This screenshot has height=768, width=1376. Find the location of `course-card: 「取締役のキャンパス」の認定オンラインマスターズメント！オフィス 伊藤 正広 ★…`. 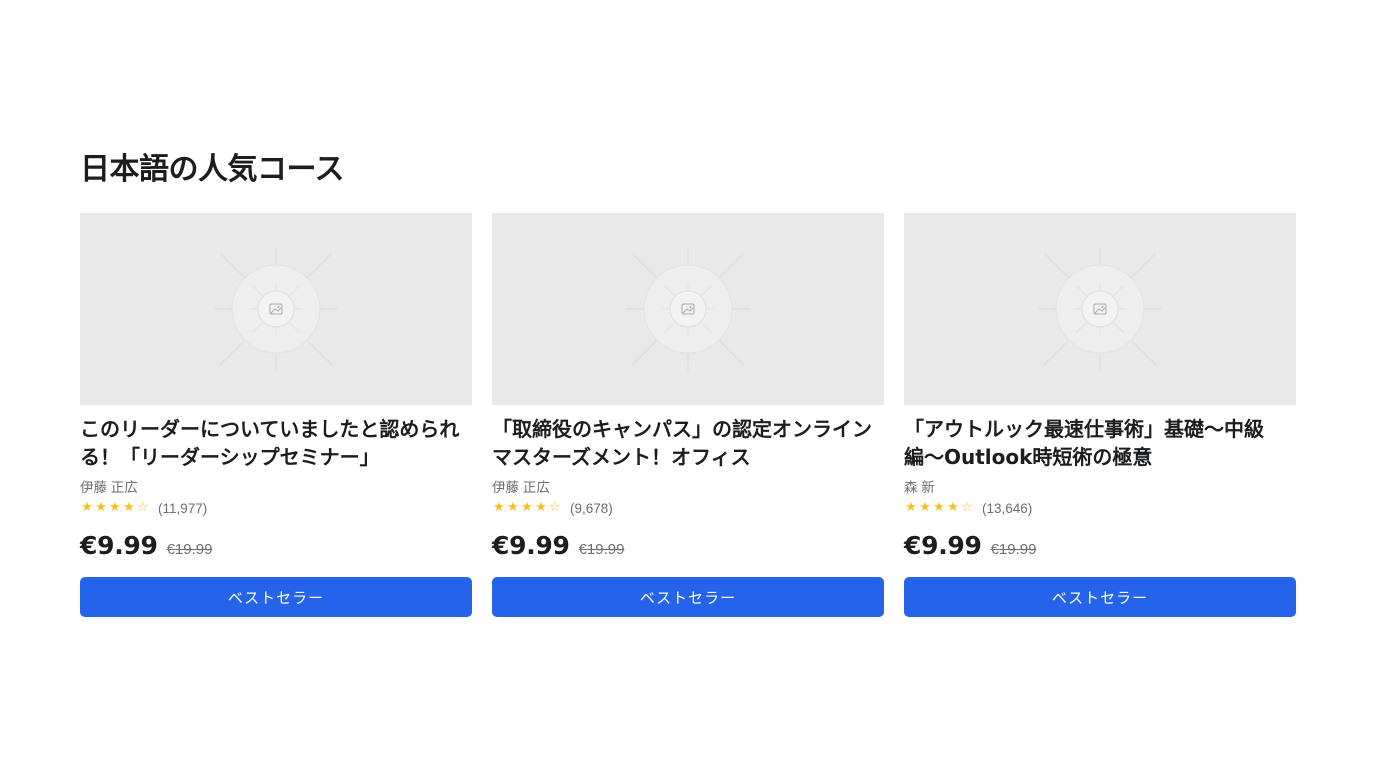

course-card: 「取締役のキャンパス」の認定オンラインマスターズメント！オフィス 伊藤 正広 ★… is located at coordinates (688, 415).